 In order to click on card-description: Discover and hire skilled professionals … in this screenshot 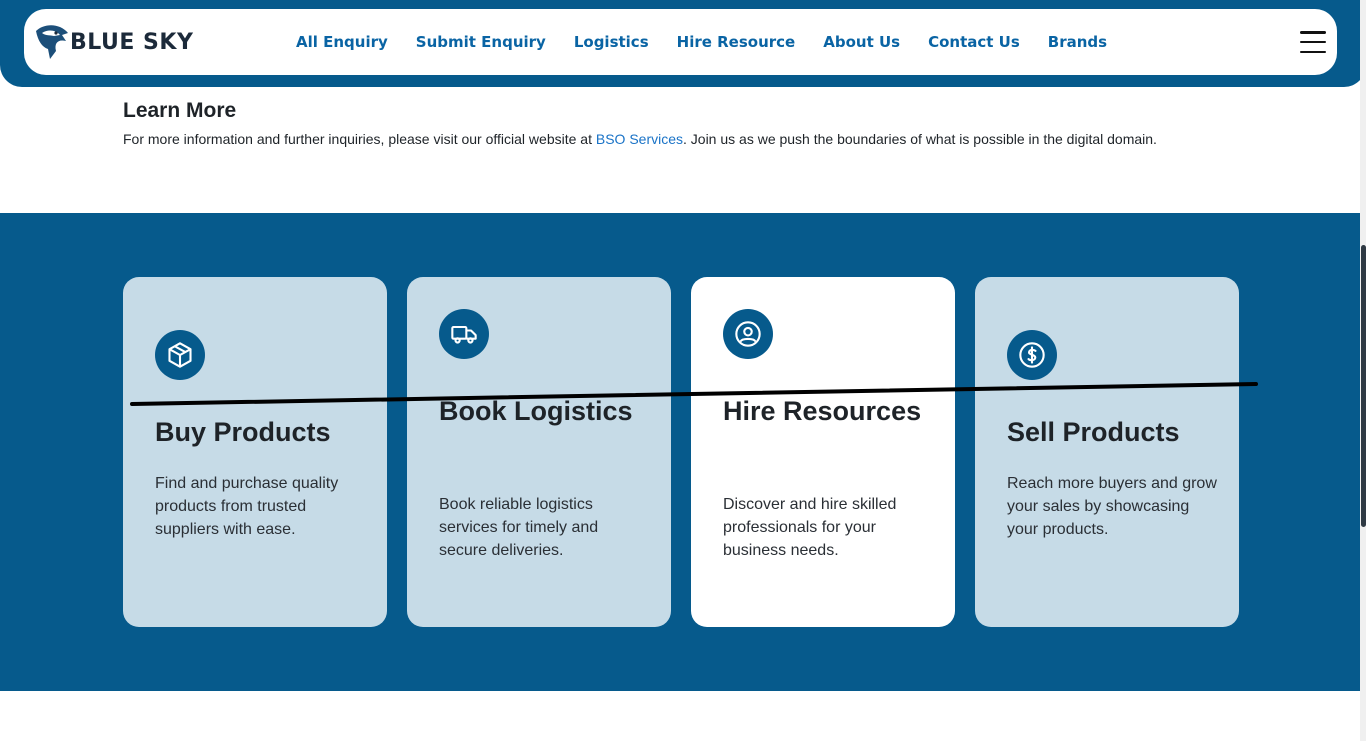, I will do `click(810, 527)`.